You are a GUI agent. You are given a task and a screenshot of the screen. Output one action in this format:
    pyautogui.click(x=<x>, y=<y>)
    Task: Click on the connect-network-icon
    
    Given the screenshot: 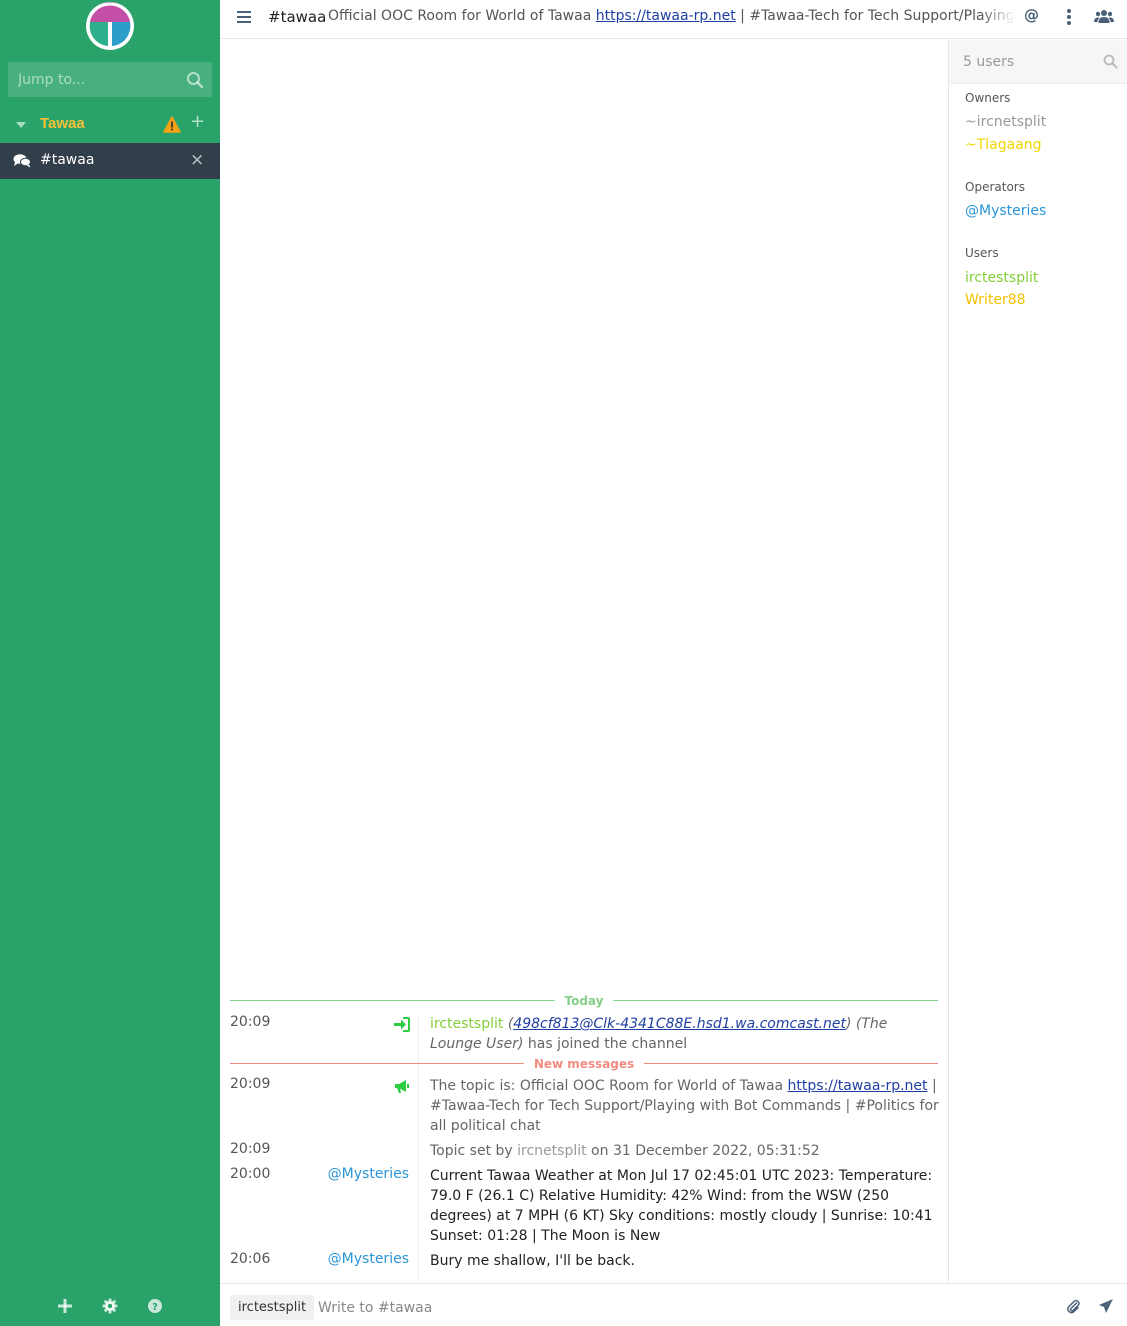 What is the action you would take?
    pyautogui.click(x=65, y=1306)
    